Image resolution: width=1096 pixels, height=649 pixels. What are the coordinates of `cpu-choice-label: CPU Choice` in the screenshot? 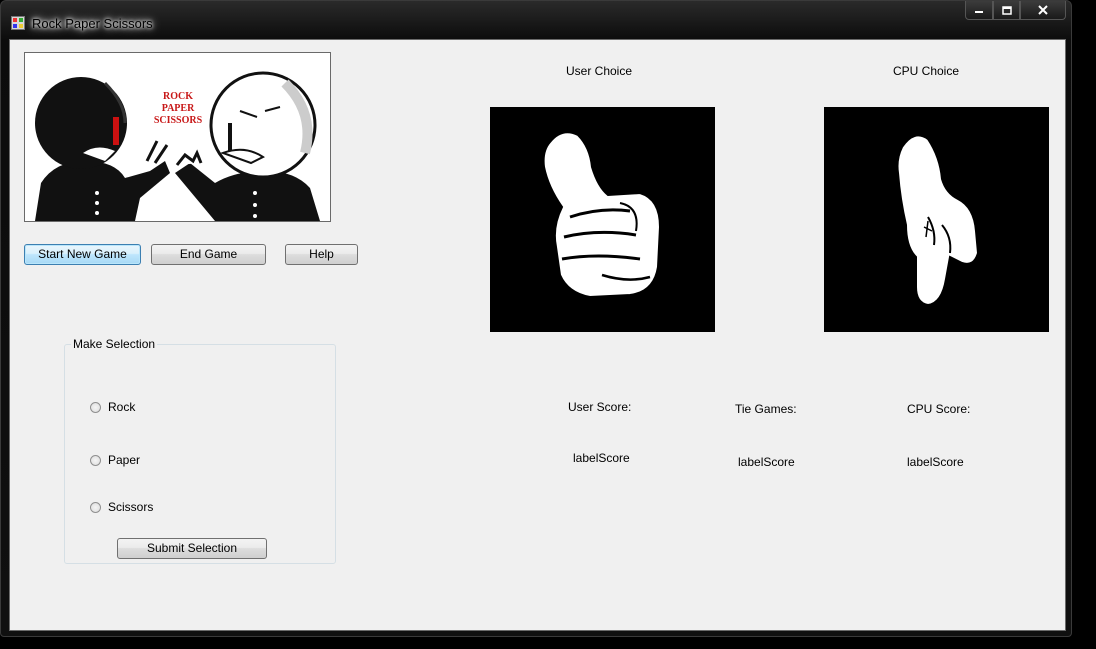 It's located at (926, 71).